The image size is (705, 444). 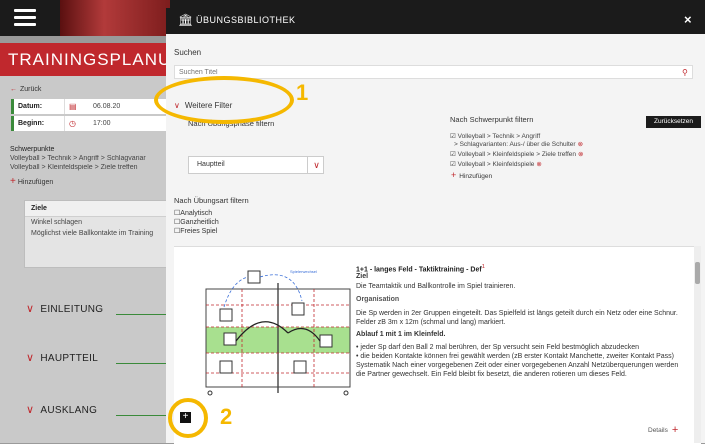 I want to click on ablauf-heading: Ablauf 1 mit 1 im Kleinfeld., so click(x=401, y=334).